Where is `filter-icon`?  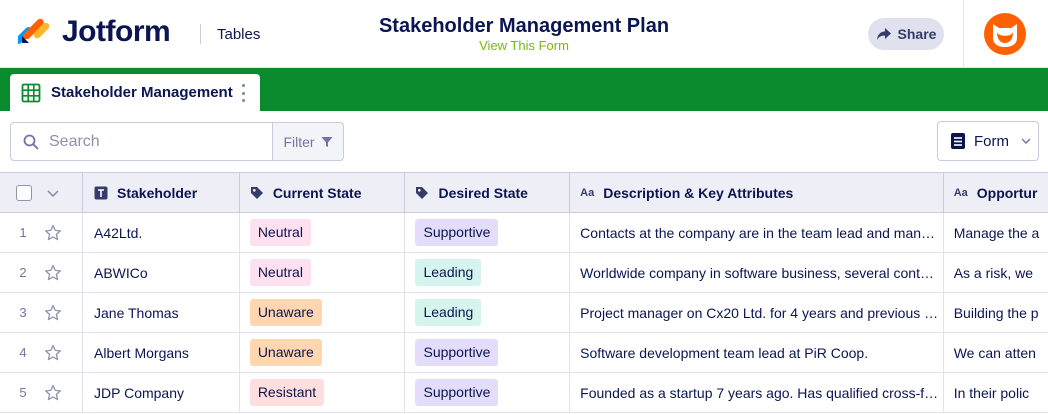 filter-icon is located at coordinates (327, 141).